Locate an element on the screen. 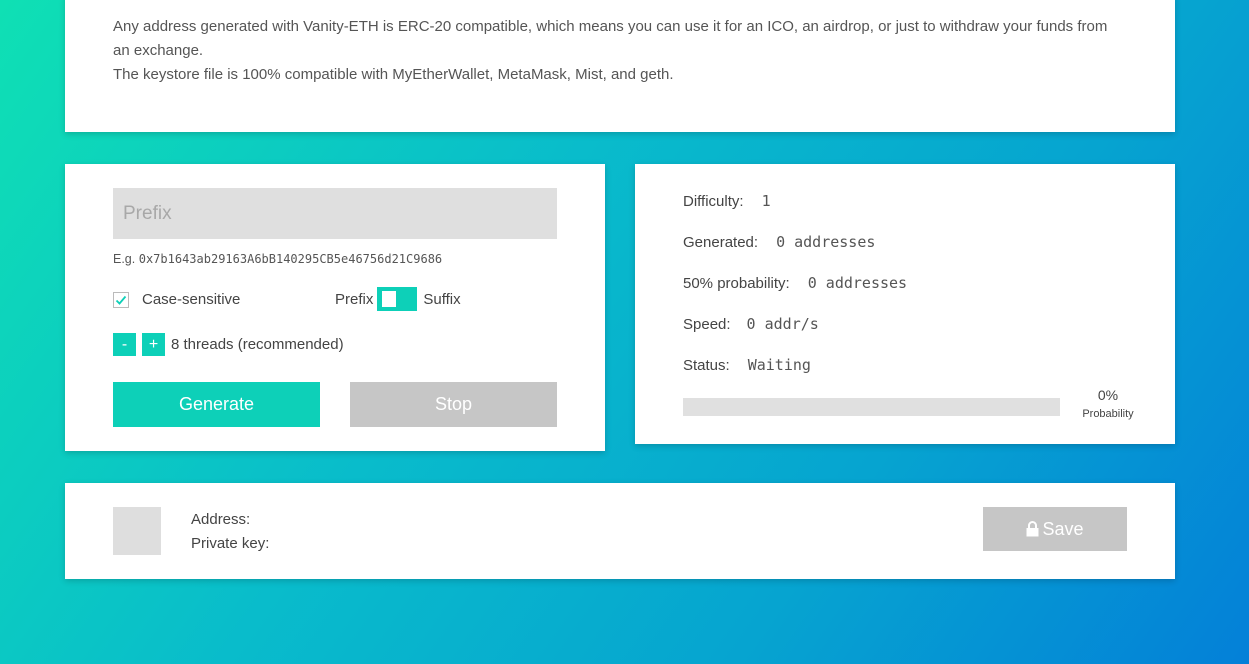  threads-label: 8 threads (recommended) is located at coordinates (257, 344).